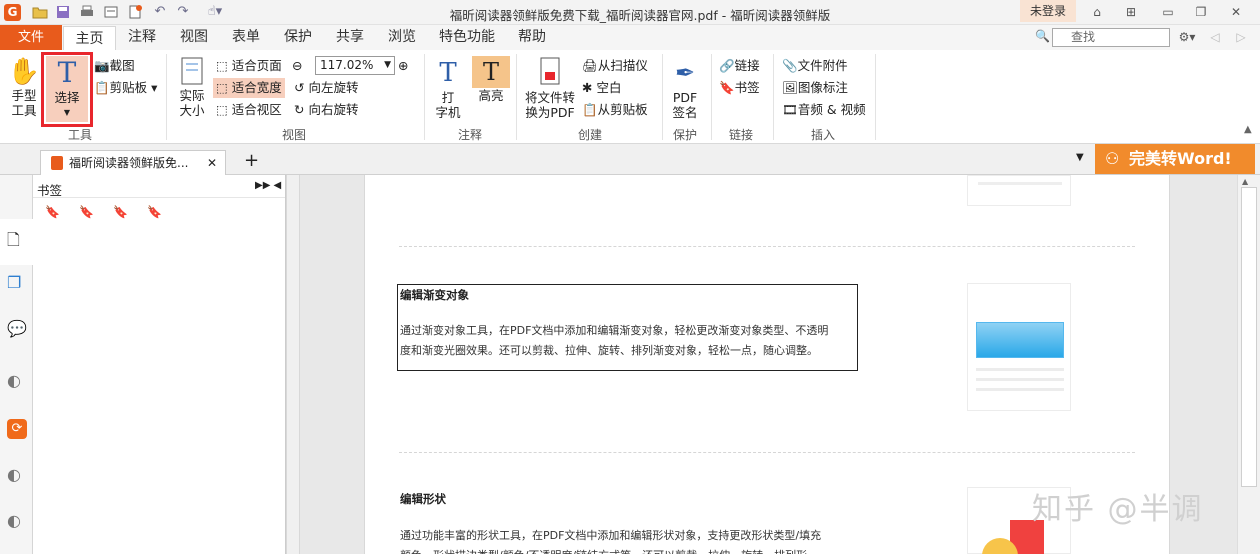 This screenshot has height=554, width=1260. What do you see at coordinates (87, 12) in the screenshot?
I see `print-icon` at bounding box center [87, 12].